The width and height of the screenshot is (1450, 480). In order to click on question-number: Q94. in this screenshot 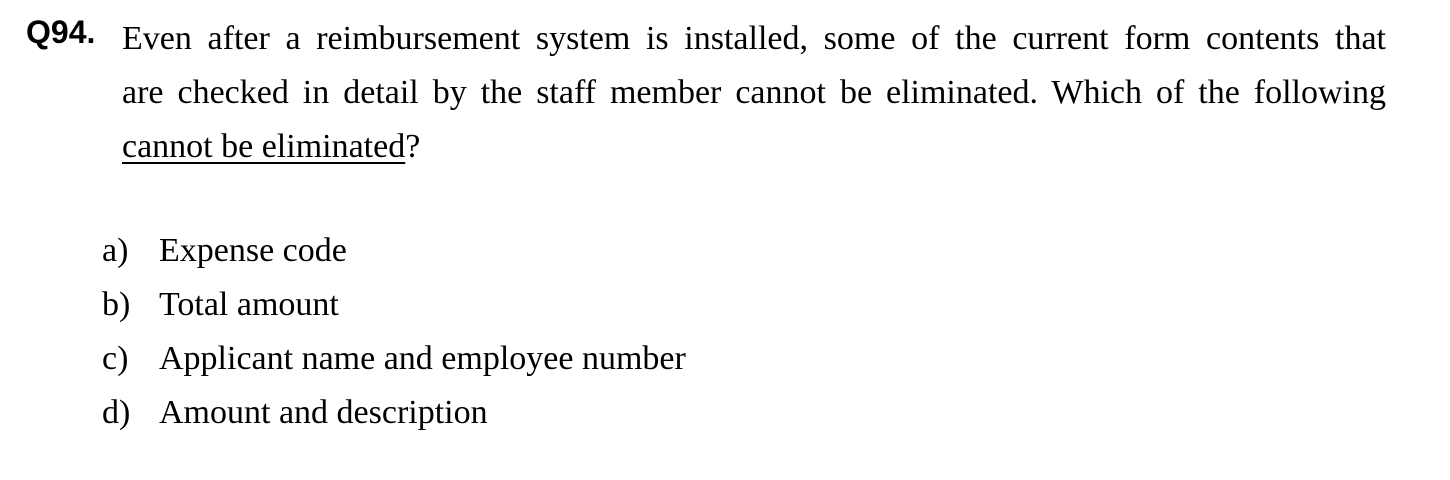, I will do `click(61, 32)`.